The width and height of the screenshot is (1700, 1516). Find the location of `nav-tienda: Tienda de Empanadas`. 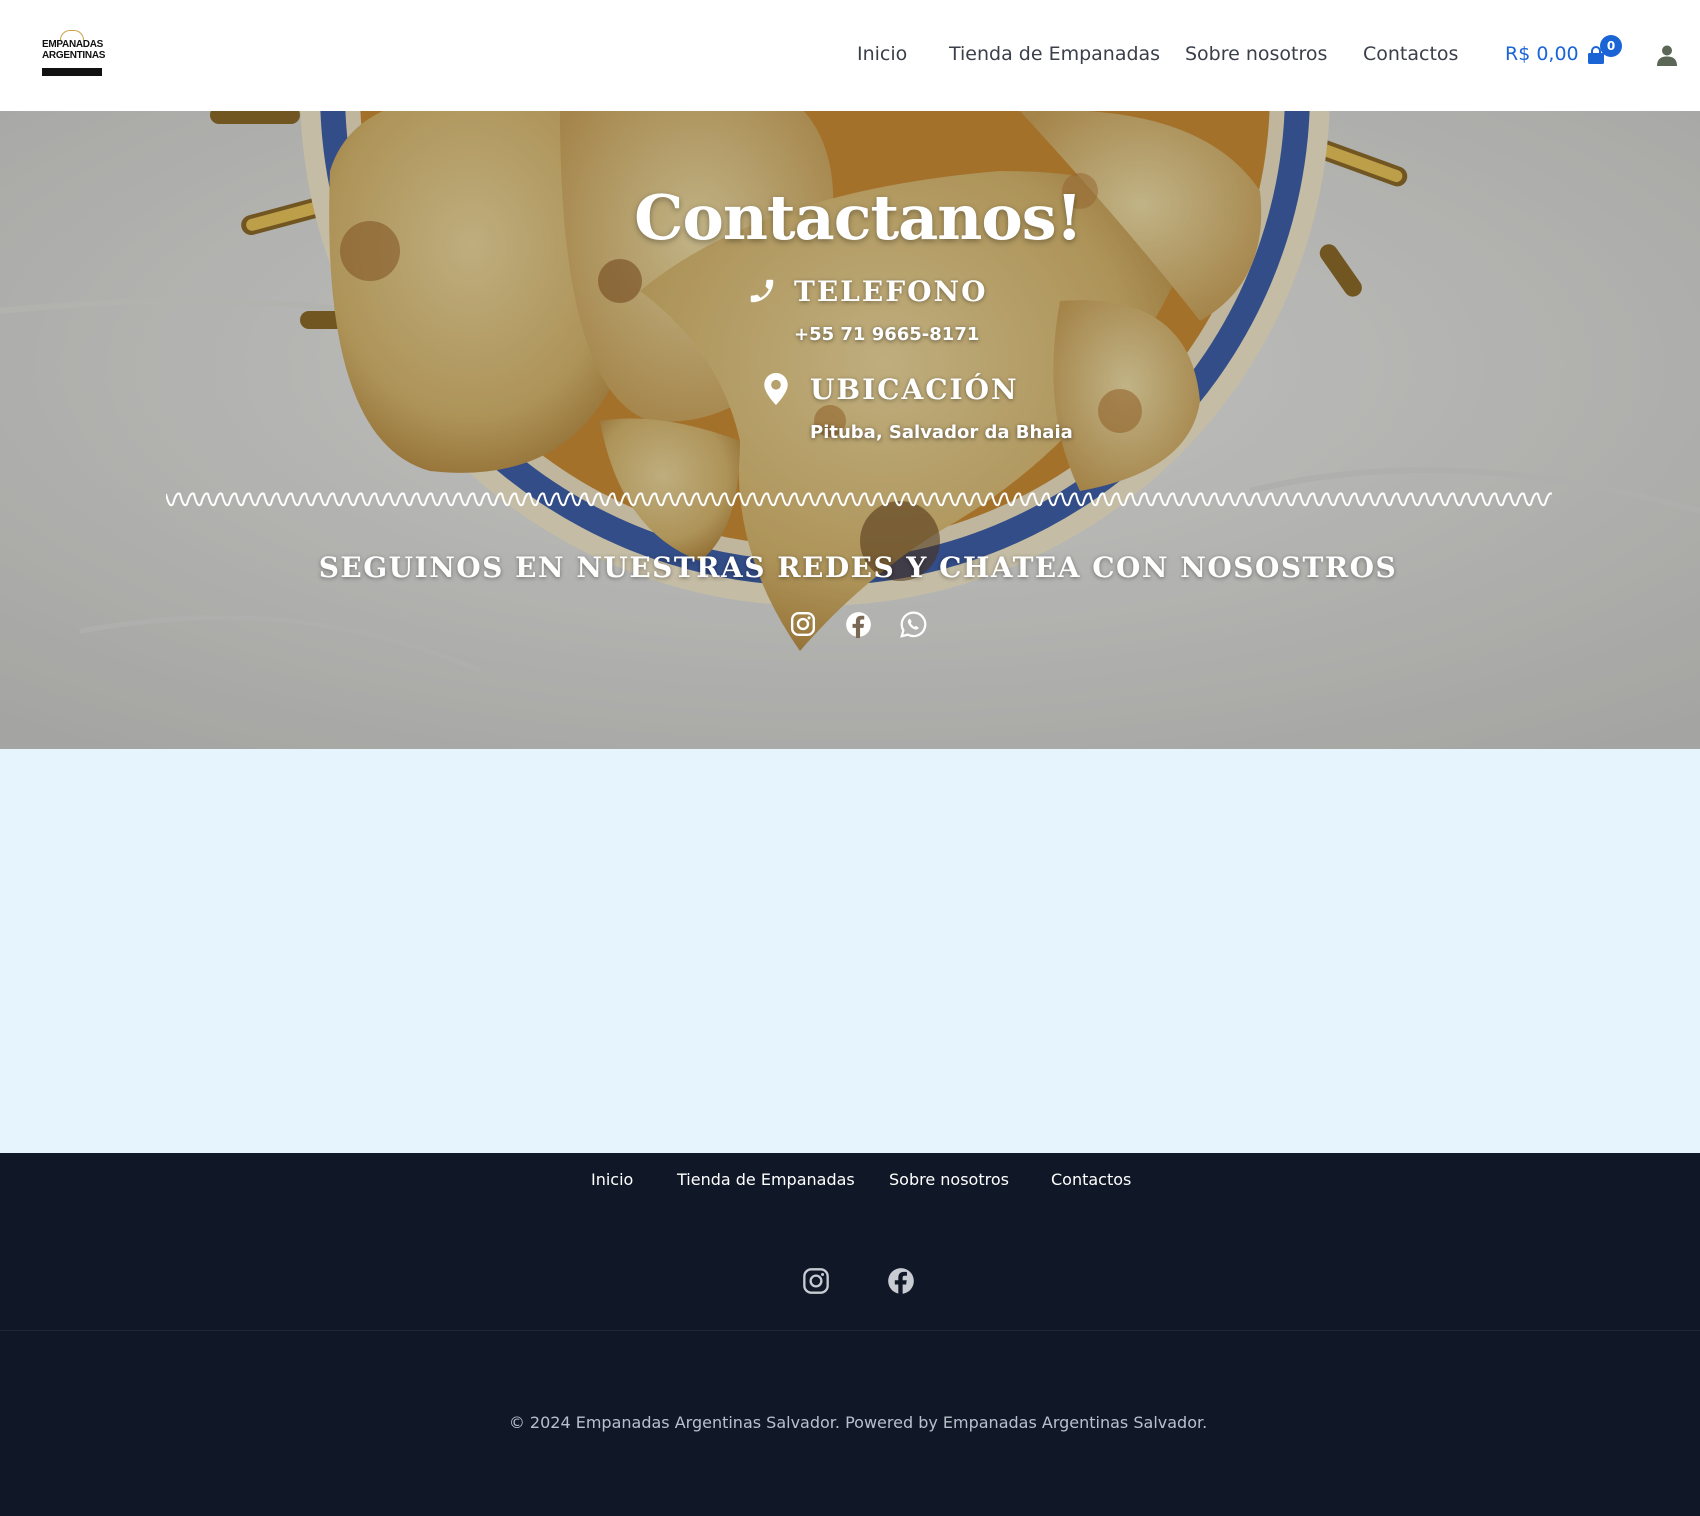

nav-tienda: Tienda de Empanadas is located at coordinates (1054, 54).